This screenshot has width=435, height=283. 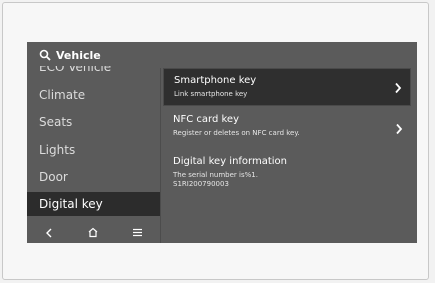 What do you see at coordinates (93, 72) in the screenshot?
I see `sidebar-item-eco-vehicle: ECO Vehicle` at bounding box center [93, 72].